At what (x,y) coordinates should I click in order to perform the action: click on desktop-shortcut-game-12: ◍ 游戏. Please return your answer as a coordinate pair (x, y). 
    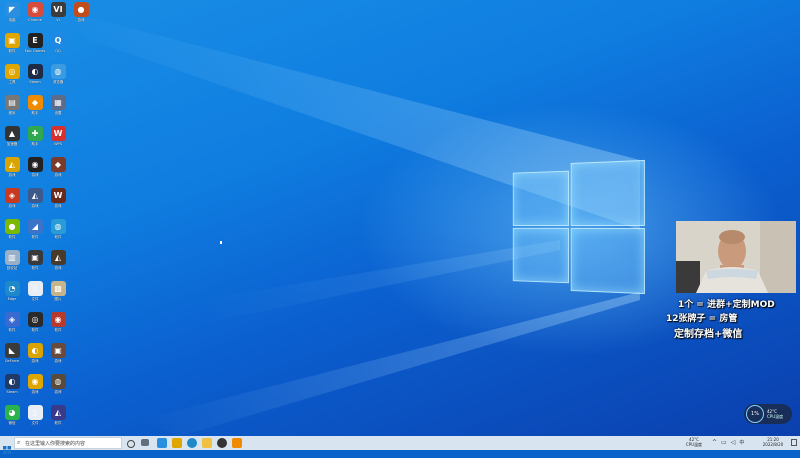
    Looking at the image, I should click on (58, 389).